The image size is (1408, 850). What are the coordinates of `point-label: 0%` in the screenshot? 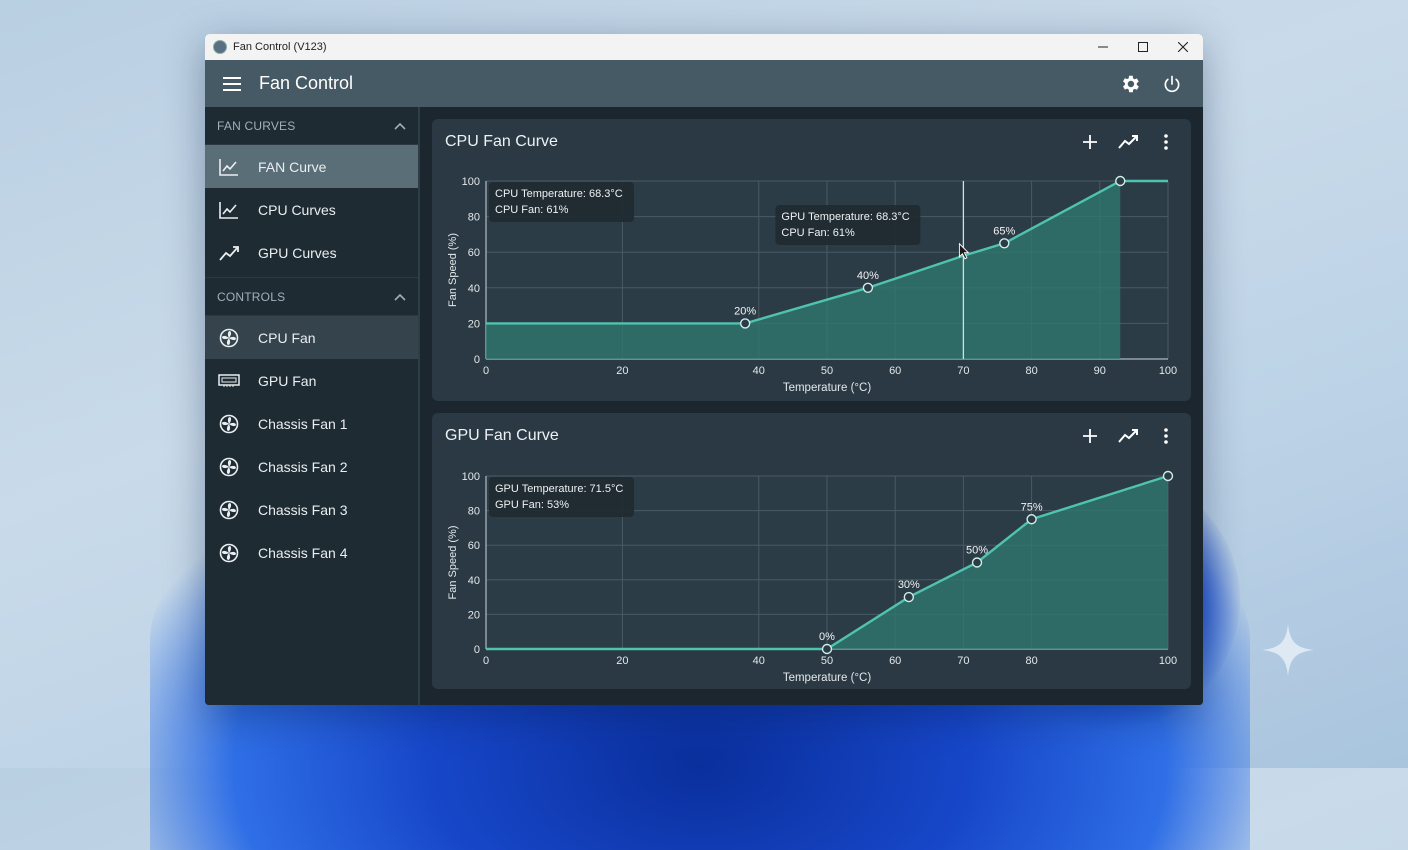 It's located at (827, 637).